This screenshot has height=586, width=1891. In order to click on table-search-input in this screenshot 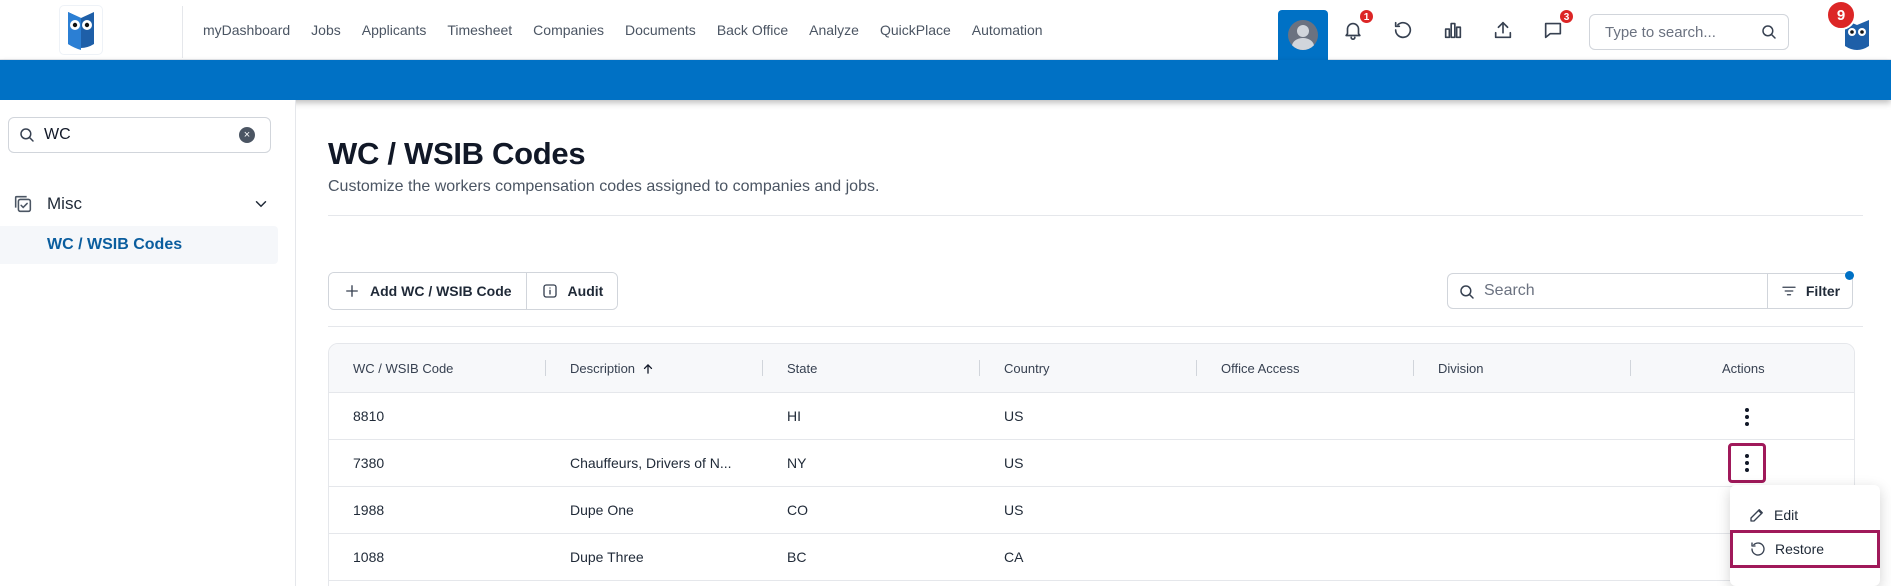, I will do `click(1619, 291)`.